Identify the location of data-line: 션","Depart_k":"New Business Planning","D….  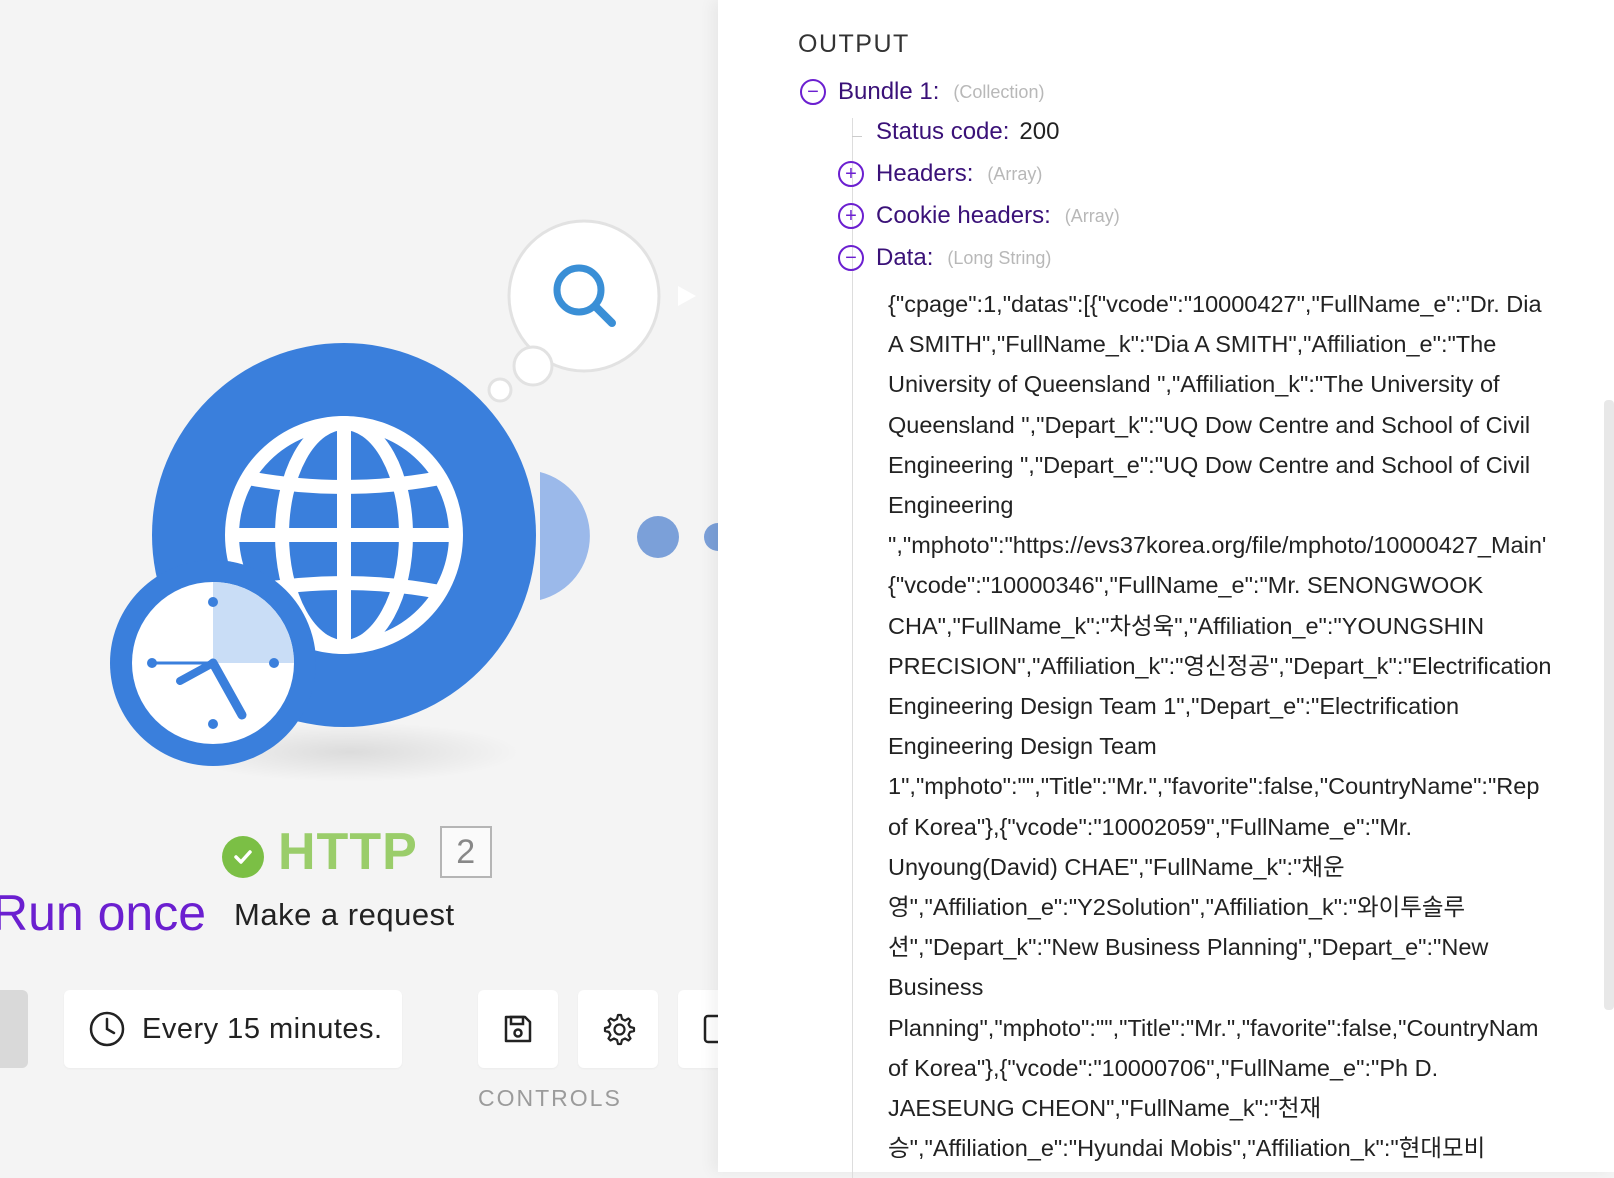
(1188, 947).